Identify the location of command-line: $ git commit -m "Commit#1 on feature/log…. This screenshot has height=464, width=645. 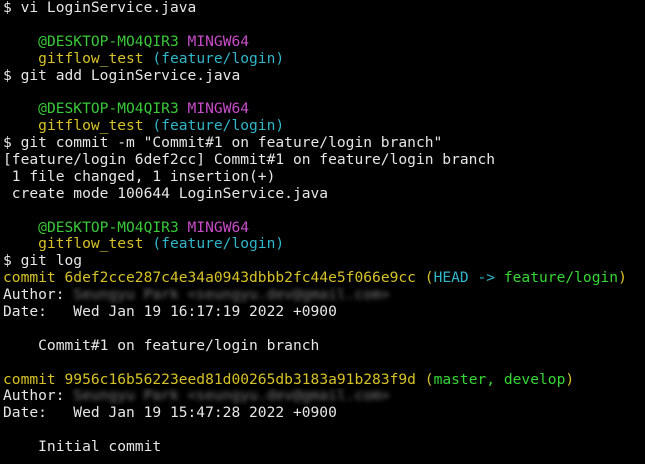
(324, 143).